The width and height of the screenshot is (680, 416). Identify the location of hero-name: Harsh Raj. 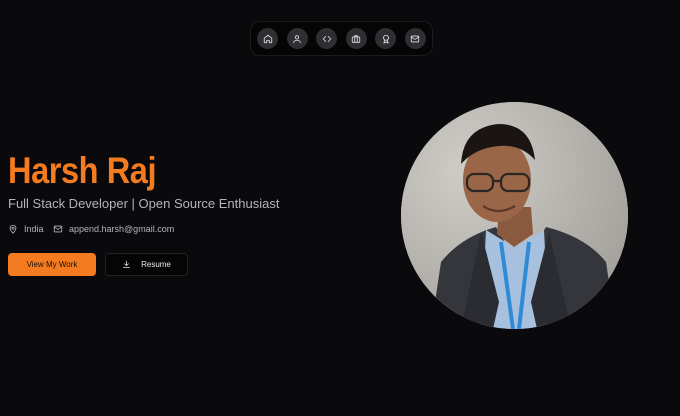
(82, 170).